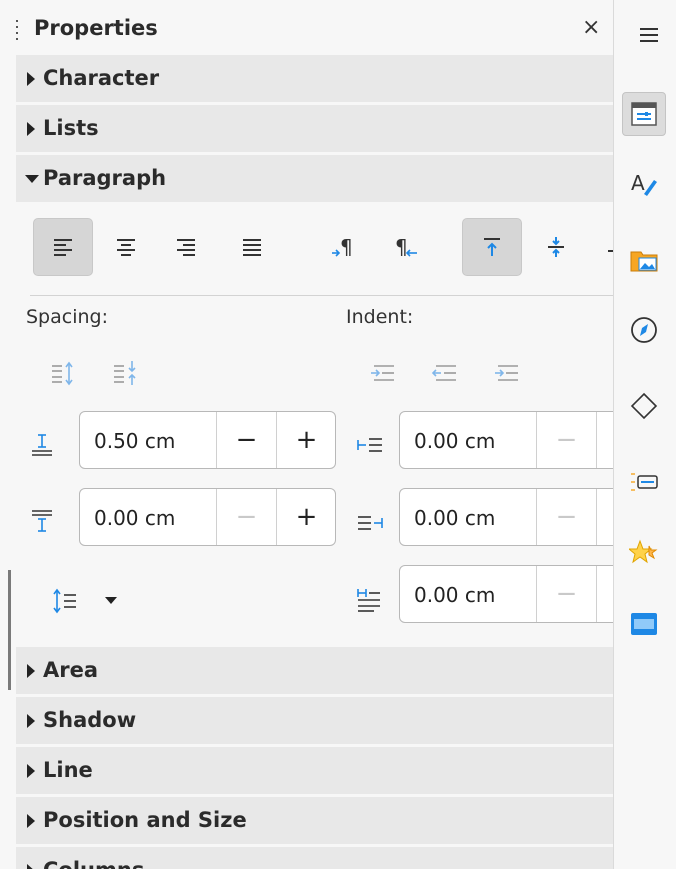 This screenshot has height=869, width=676. I want to click on shapes-icon, so click(644, 406).